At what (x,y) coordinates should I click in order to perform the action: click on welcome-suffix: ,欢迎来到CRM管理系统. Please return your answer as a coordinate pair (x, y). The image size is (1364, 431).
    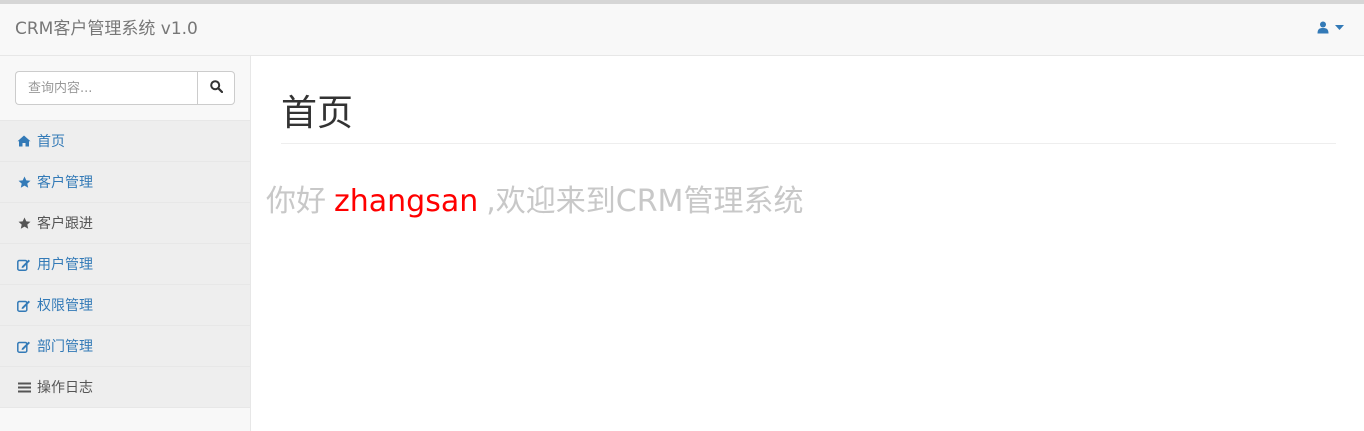
    Looking at the image, I should click on (645, 201).